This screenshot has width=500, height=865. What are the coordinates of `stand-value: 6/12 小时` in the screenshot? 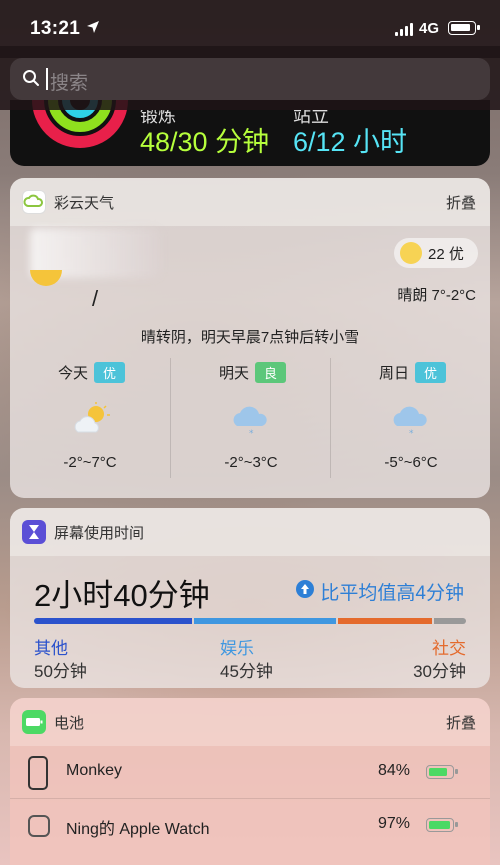 It's located at (350, 142).